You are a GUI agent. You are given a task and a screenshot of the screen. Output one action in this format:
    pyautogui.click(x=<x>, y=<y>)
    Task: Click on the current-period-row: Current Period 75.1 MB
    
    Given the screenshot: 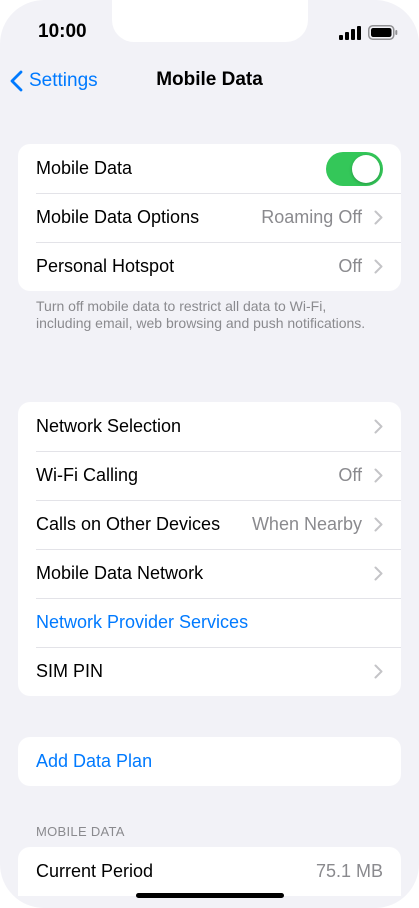 What is the action you would take?
    pyautogui.click(x=209, y=871)
    